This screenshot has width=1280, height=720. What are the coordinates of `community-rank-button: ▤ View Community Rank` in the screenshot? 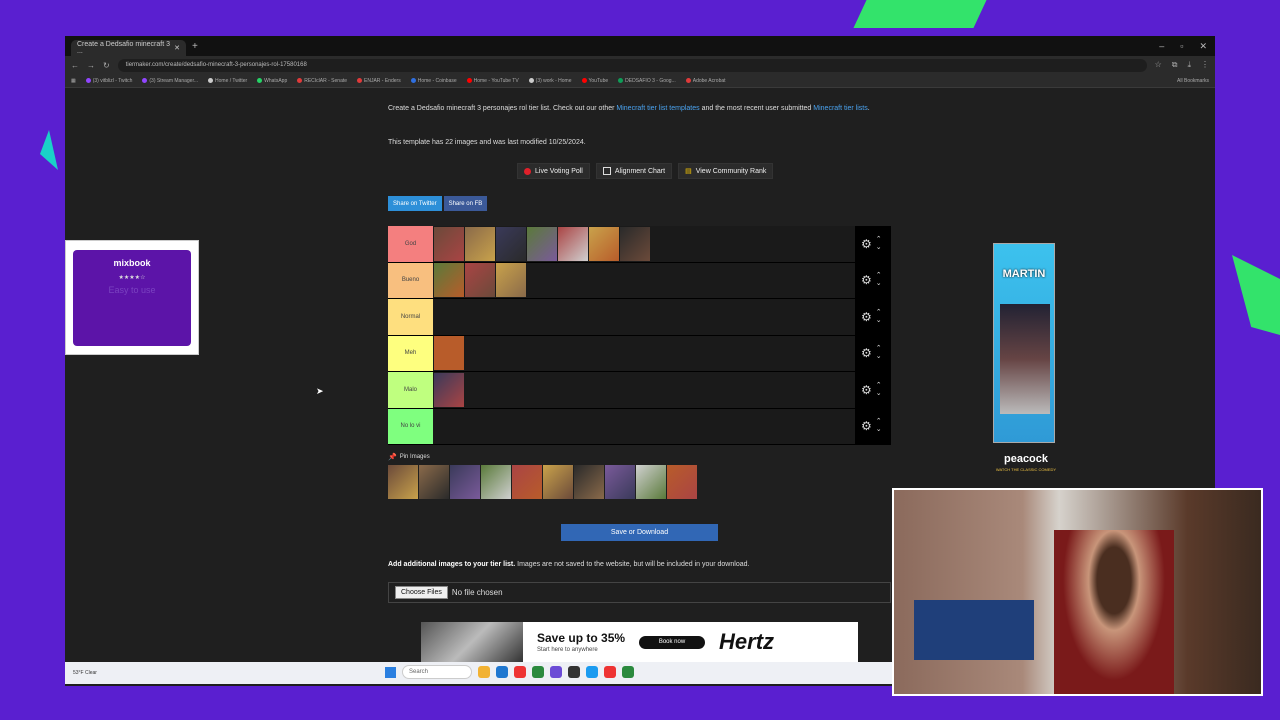 It's located at (726, 171).